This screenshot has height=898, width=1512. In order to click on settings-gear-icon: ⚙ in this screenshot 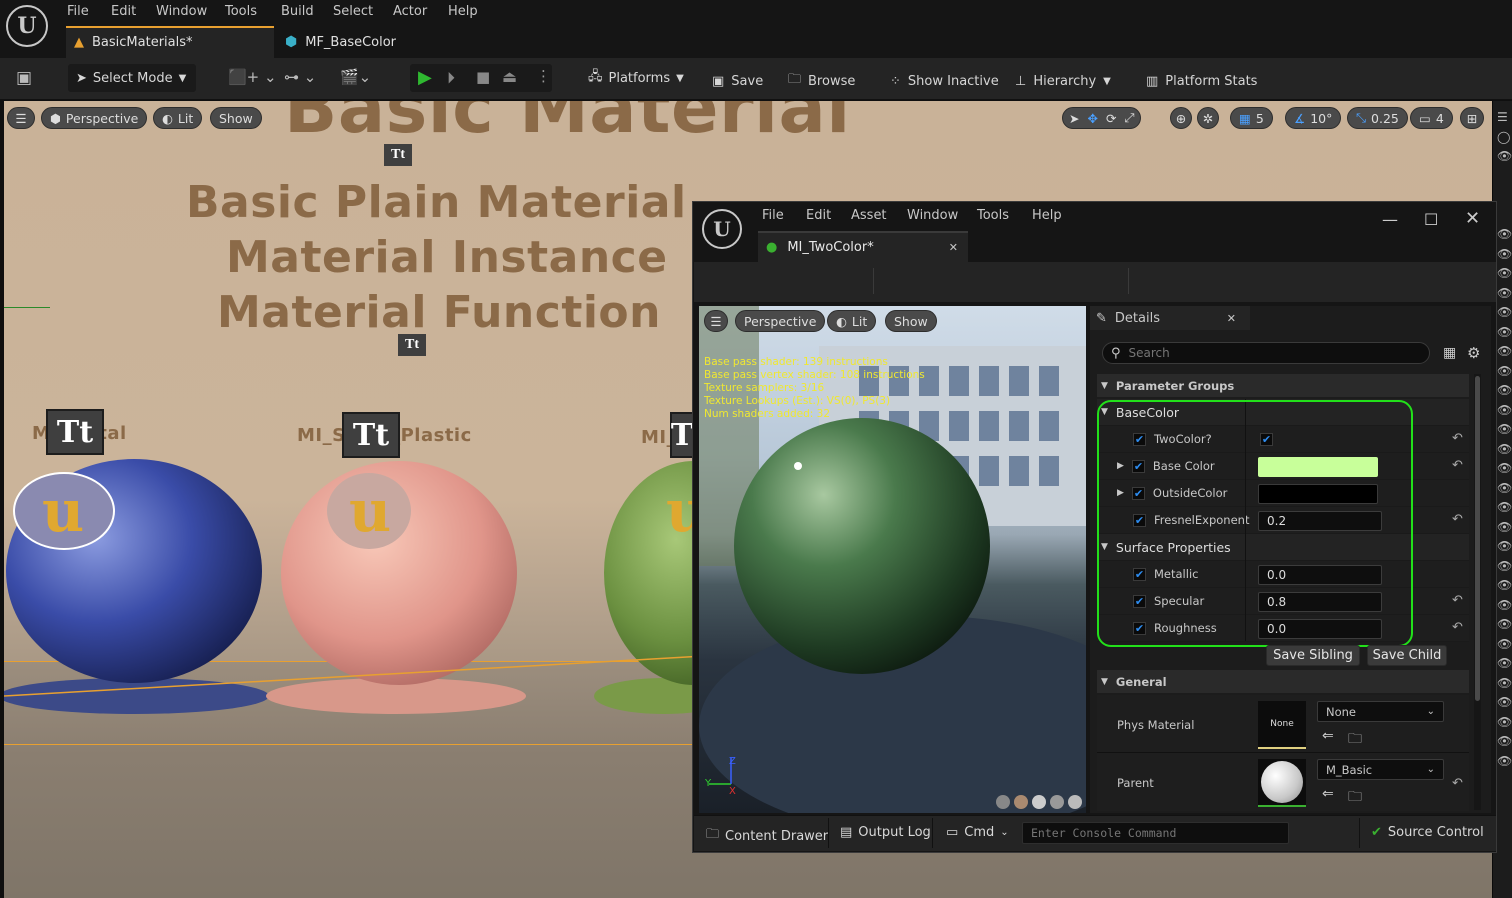, I will do `click(1473, 353)`.